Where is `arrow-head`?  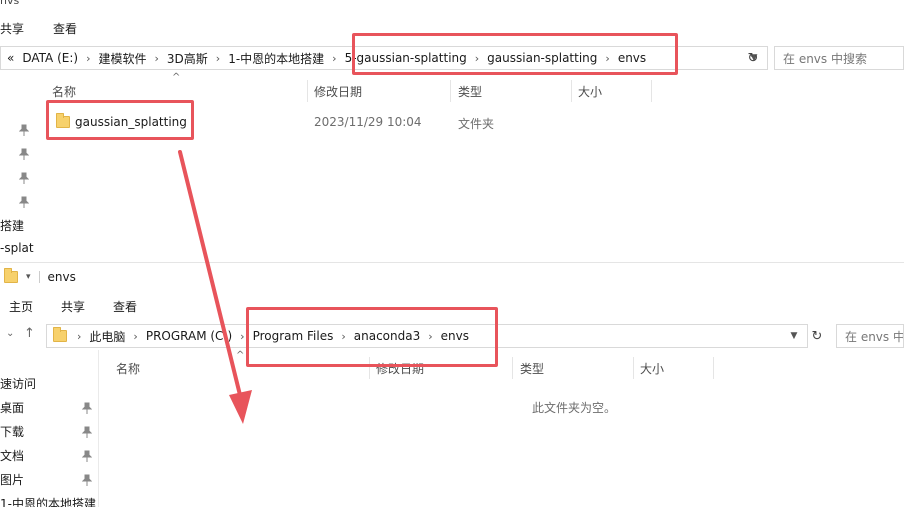
arrow-head is located at coordinates (240, 407).